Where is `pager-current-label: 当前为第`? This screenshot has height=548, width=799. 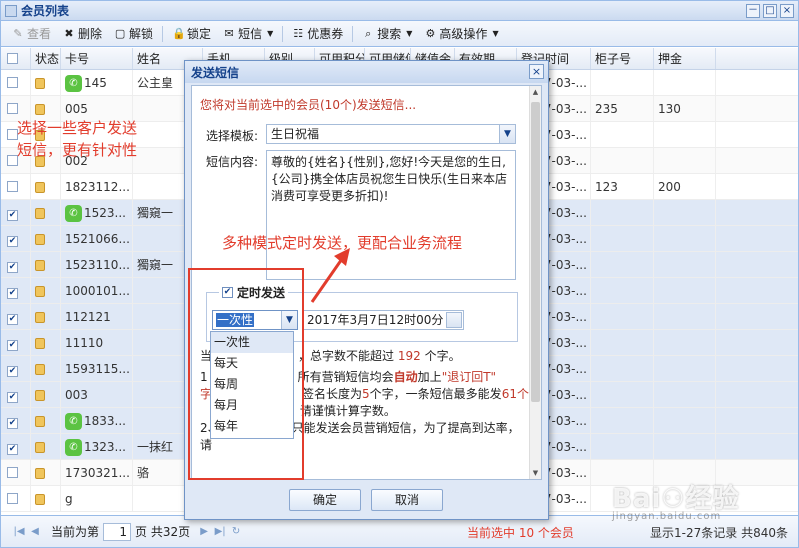
pager-current-label: 当前为第 is located at coordinates (75, 532).